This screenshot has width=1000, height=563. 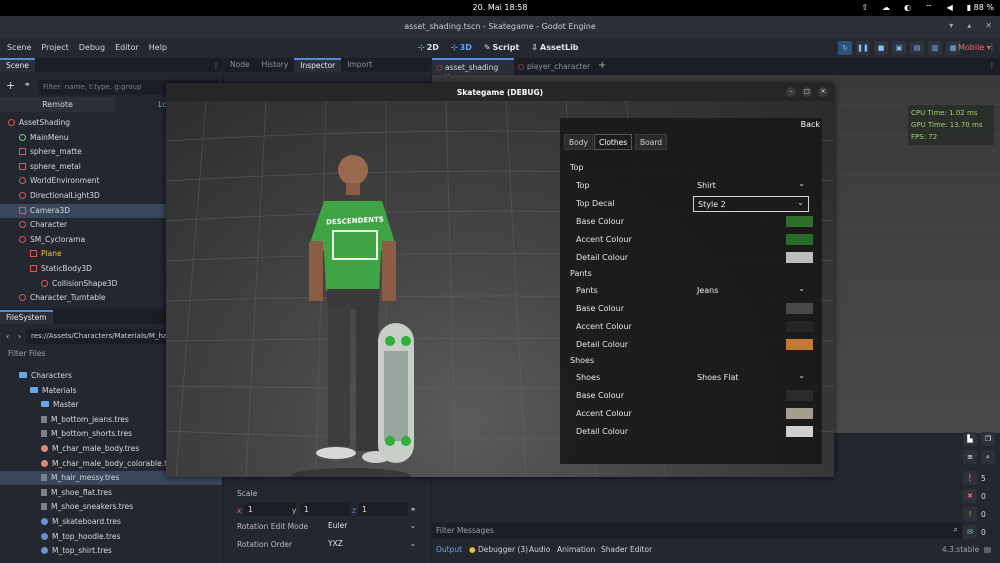 What do you see at coordinates (799, 395) in the screenshot?
I see `shoes-base-colour-swatch` at bounding box center [799, 395].